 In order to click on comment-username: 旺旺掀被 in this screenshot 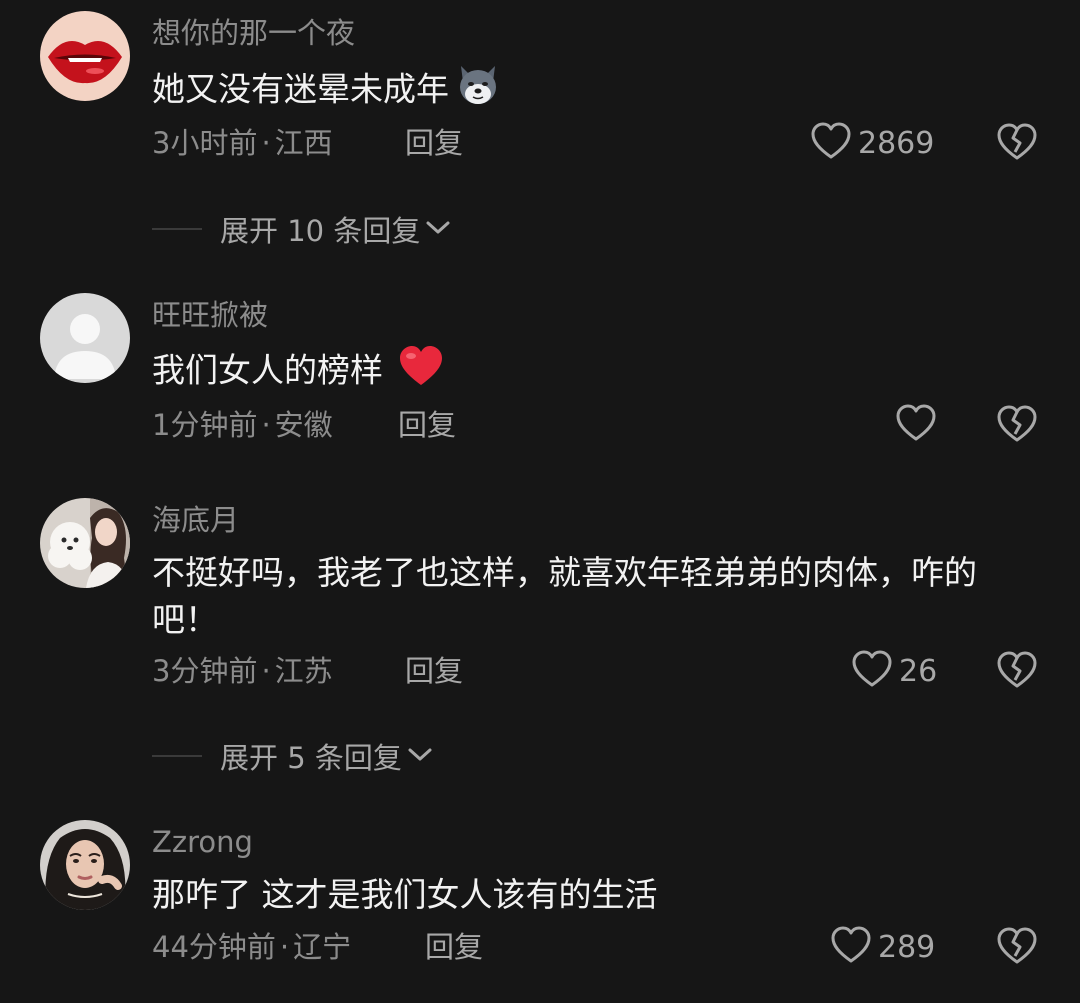, I will do `click(210, 315)`.